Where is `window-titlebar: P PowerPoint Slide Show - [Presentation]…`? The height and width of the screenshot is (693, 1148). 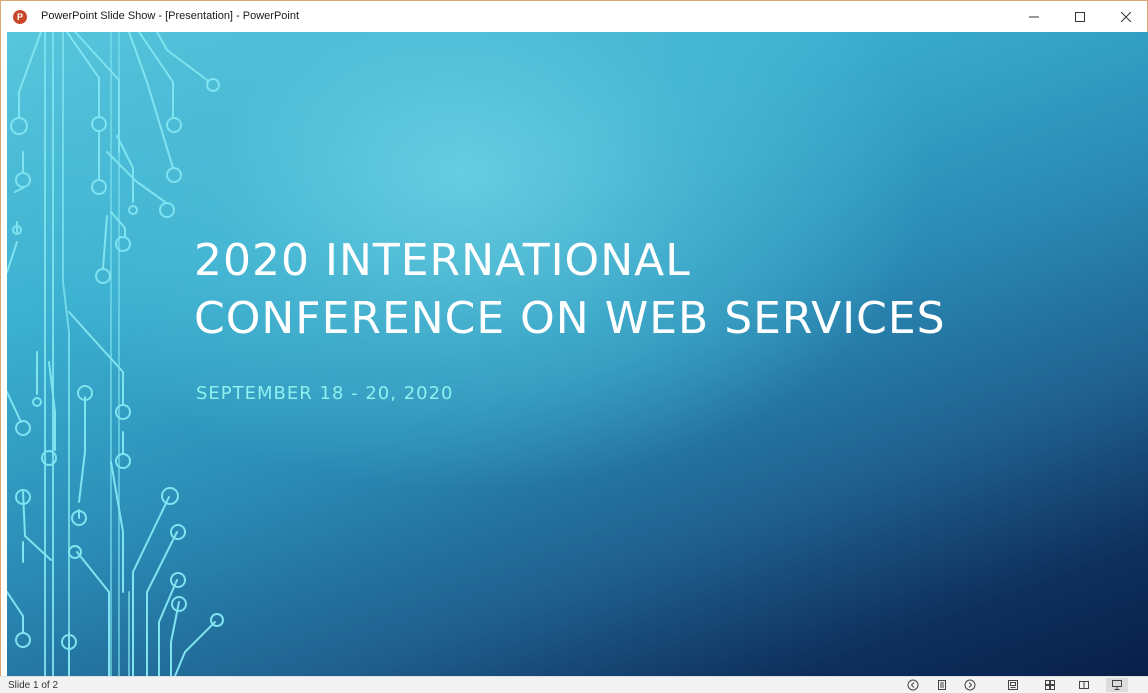 window-titlebar: P PowerPoint Slide Show - [Presentation]… is located at coordinates (574, 16).